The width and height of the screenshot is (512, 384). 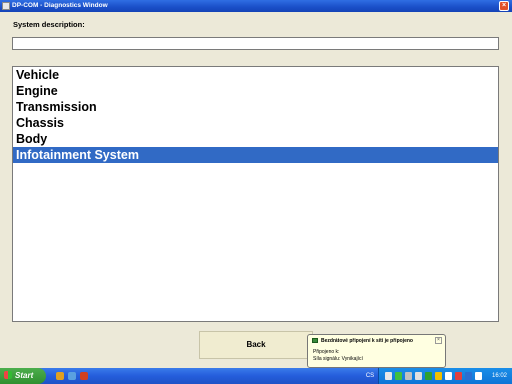 I want to click on system-item-chassis: Chassis, so click(x=255, y=123).